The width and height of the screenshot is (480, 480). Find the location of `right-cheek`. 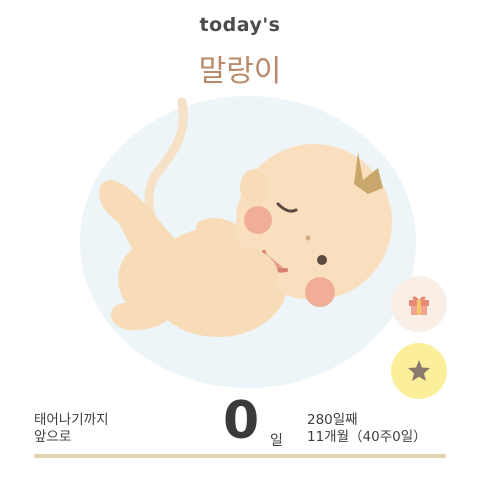

right-cheek is located at coordinates (320, 292).